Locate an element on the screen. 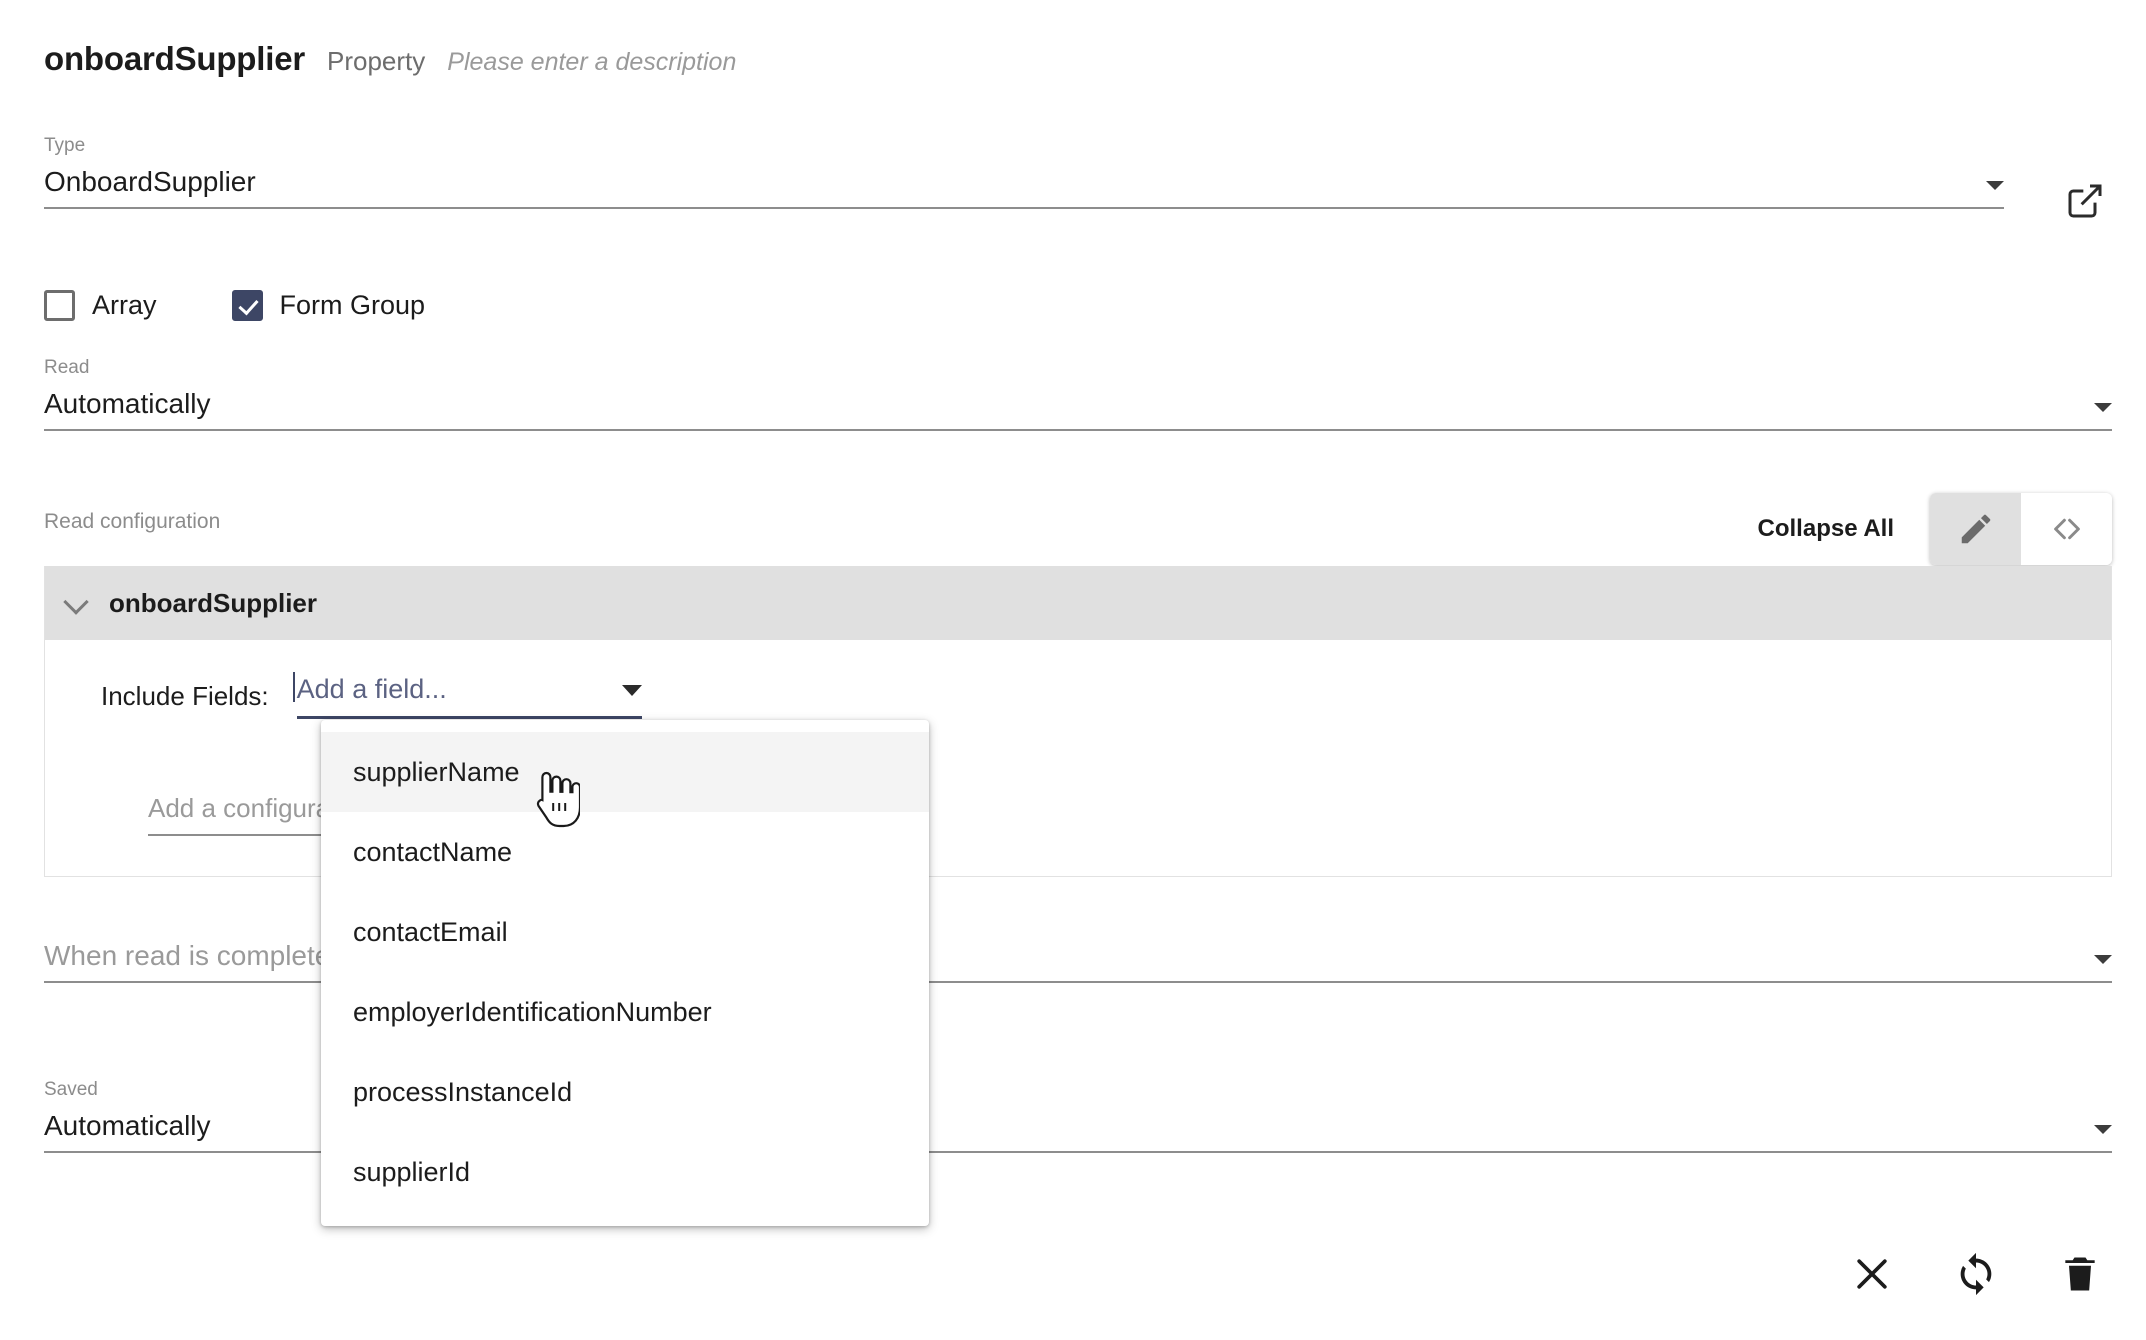  checkbox-box-checked-icon is located at coordinates (247, 305).